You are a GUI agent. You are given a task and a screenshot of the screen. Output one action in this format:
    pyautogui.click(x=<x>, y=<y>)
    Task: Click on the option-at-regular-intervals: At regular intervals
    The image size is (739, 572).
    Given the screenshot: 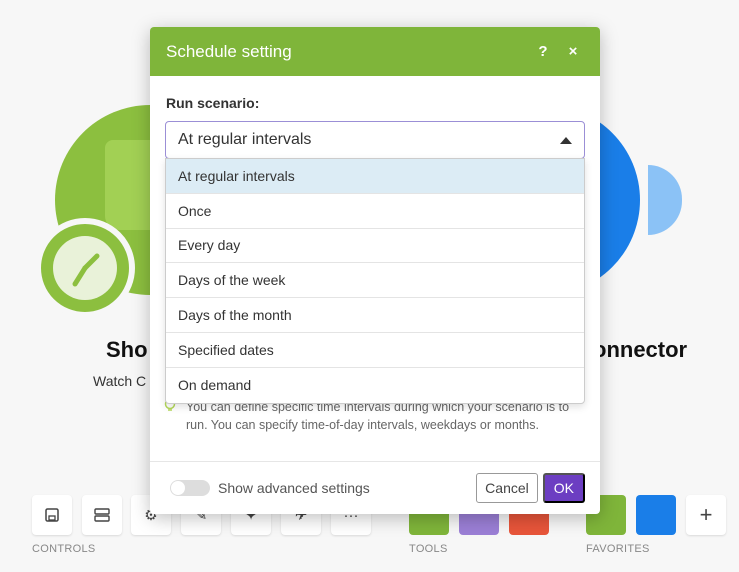 What is the action you would take?
    pyautogui.click(x=375, y=176)
    